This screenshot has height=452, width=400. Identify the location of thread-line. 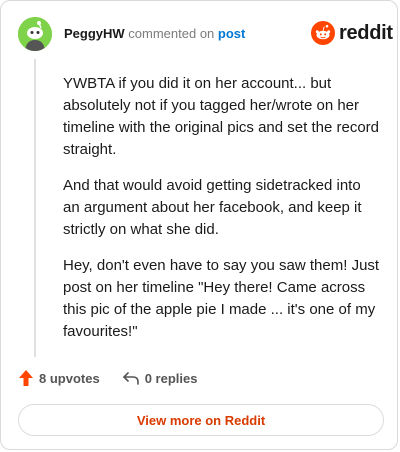
(35, 208).